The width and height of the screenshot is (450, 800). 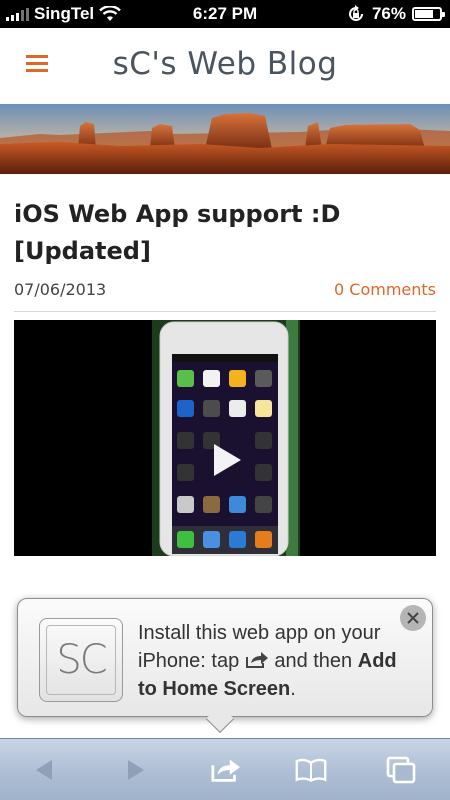 What do you see at coordinates (224, 233) in the screenshot?
I see `post-title: iOS Web App support :D [Updated]` at bounding box center [224, 233].